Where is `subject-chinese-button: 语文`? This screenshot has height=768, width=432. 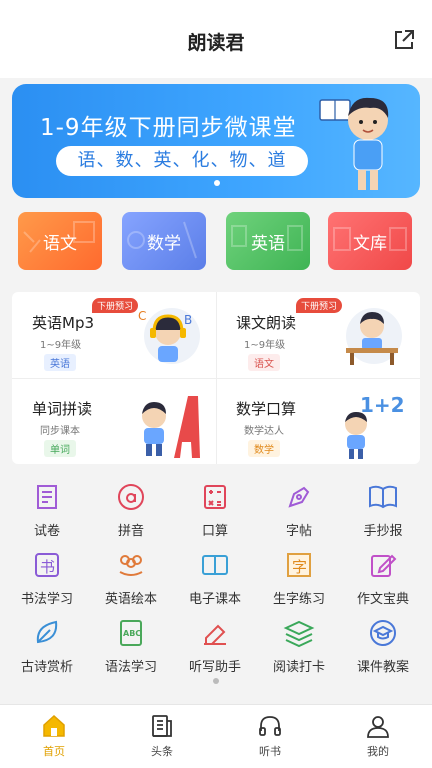
subject-chinese-button: 语文 is located at coordinates (60, 241).